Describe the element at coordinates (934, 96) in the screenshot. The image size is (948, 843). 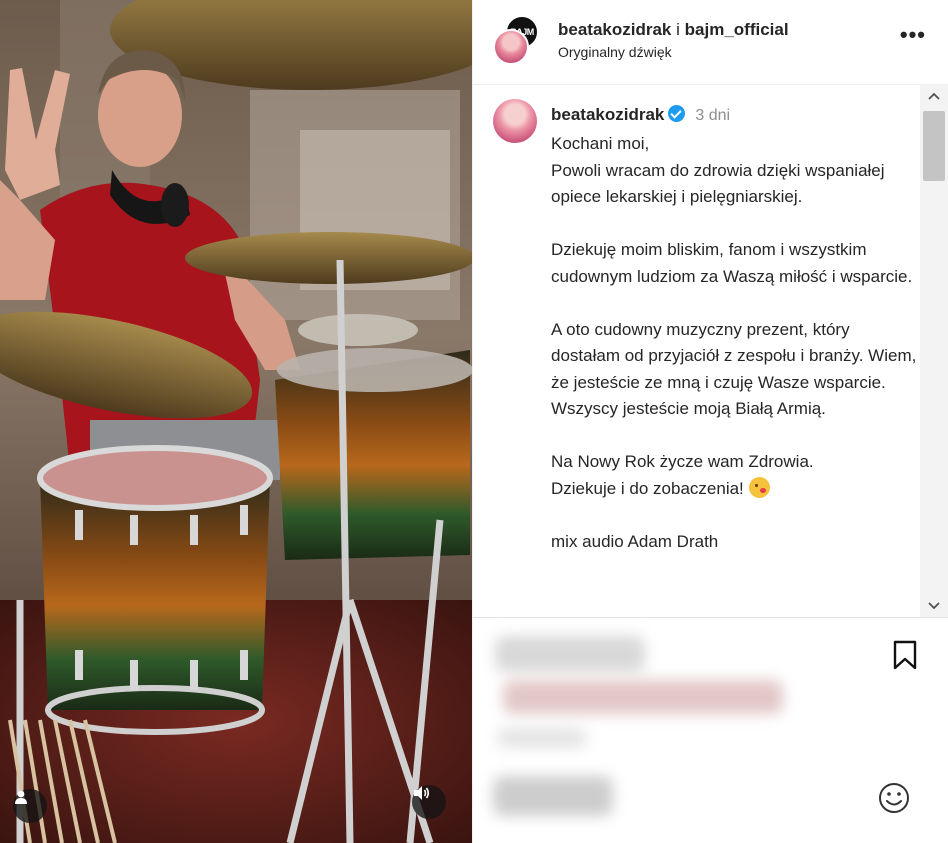
I see `scroll-up-chevron-icon` at that location.